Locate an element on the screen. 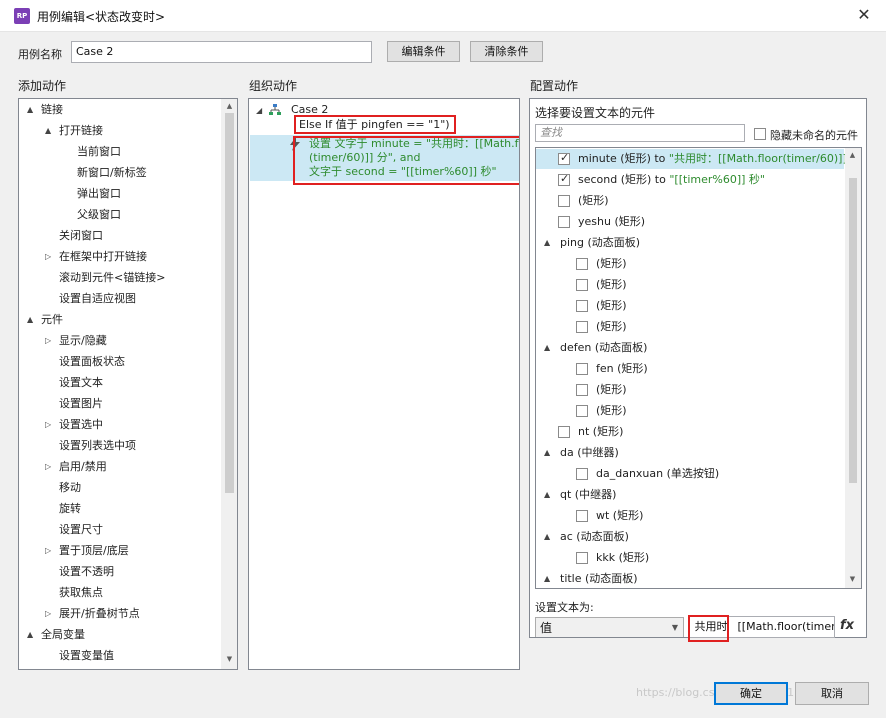 The image size is (886, 718). action-item: 打开链接 is located at coordinates (81, 131).